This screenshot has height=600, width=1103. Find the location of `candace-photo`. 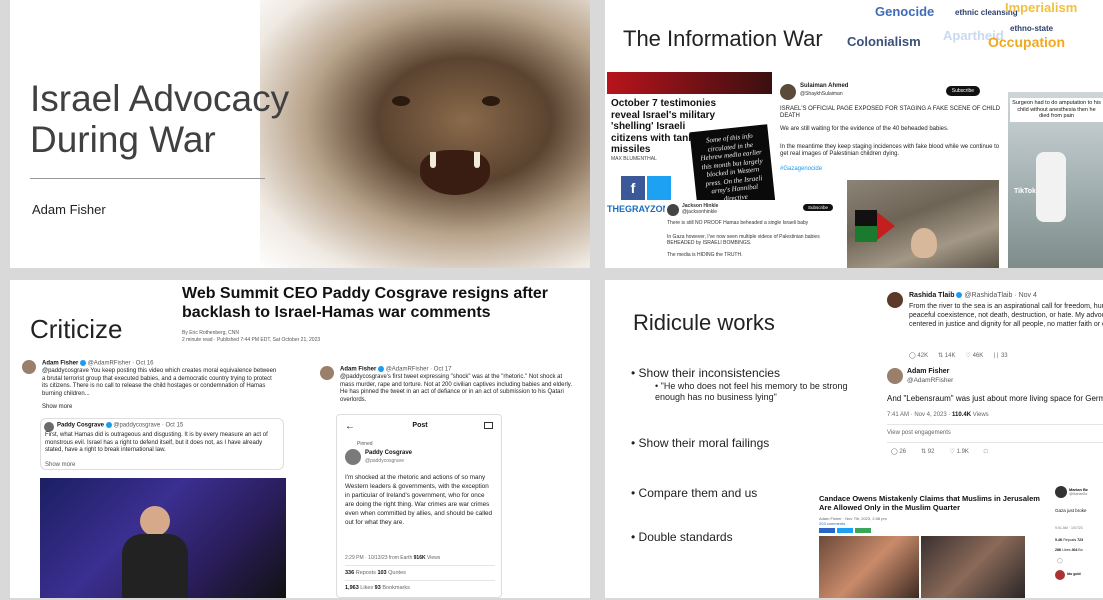

candace-photo is located at coordinates (869, 567).